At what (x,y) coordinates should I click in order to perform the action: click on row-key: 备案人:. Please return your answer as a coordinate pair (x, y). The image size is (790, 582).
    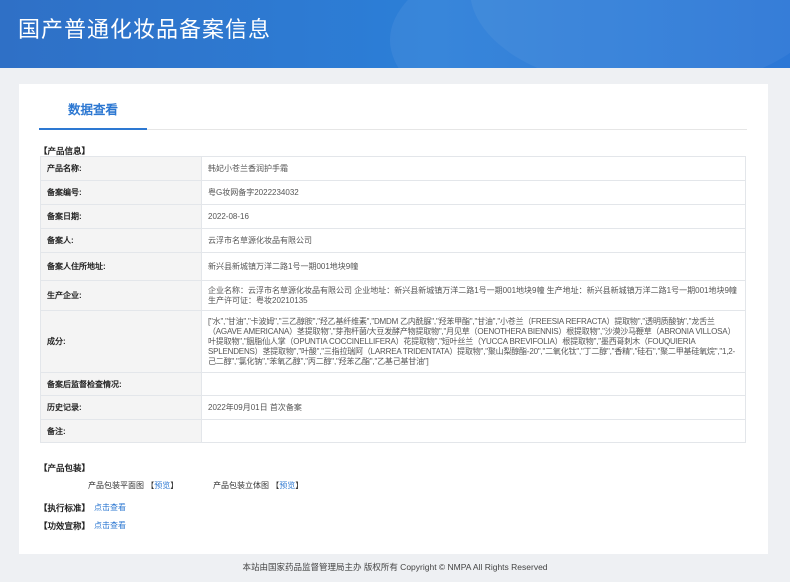
    Looking at the image, I should click on (121, 240).